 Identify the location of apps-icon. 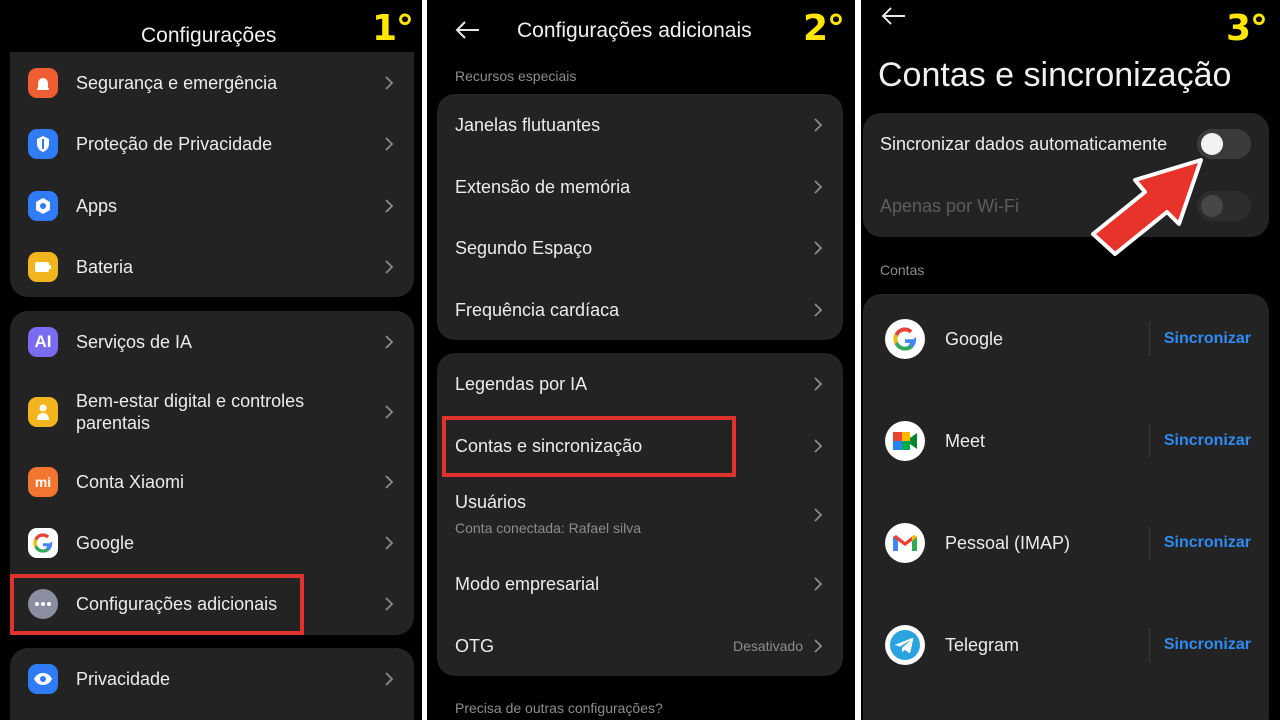
(43, 206).